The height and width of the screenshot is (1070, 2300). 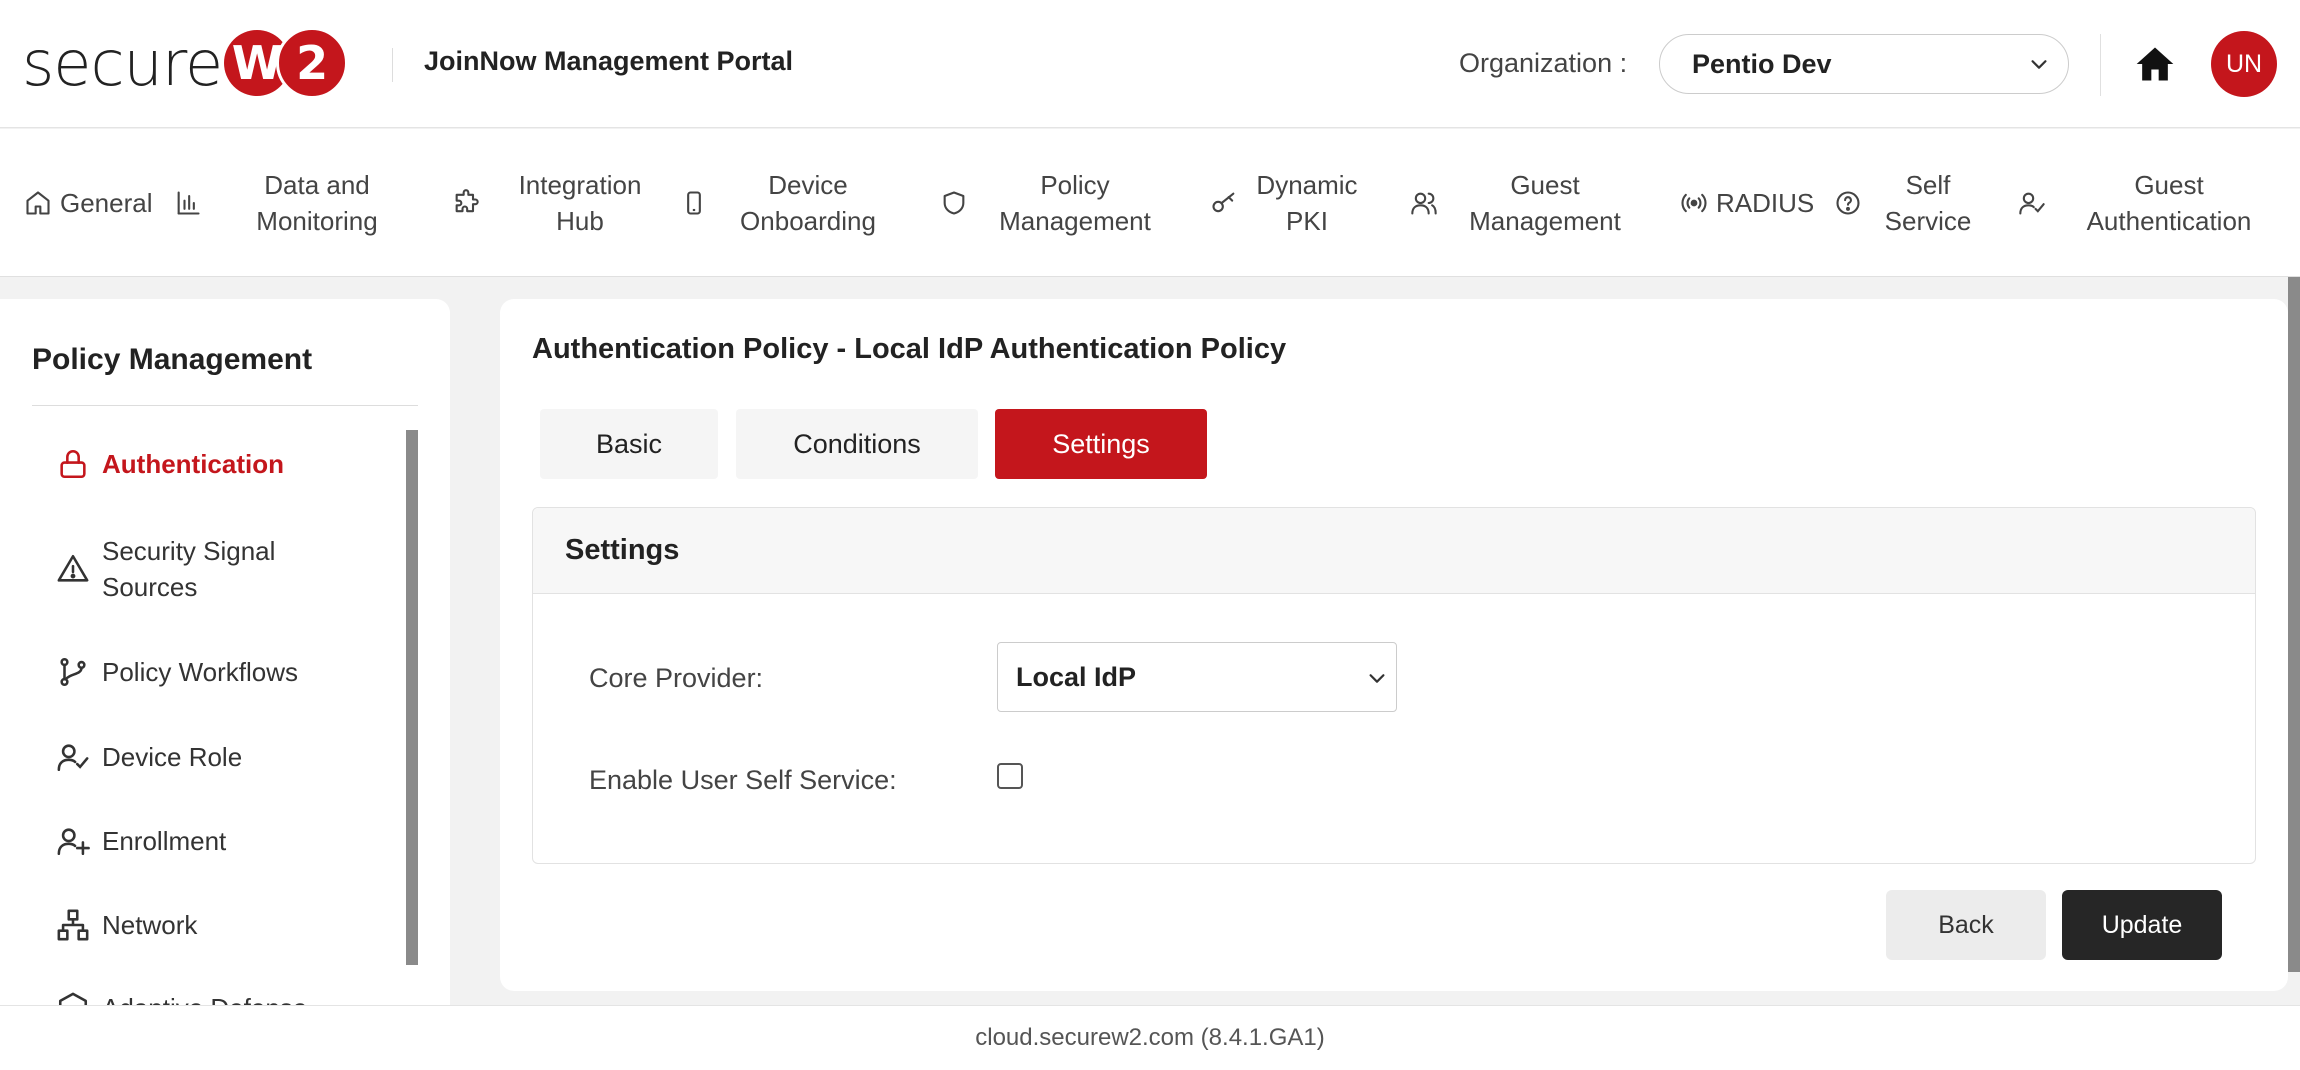 What do you see at coordinates (2294, 624) in the screenshot?
I see `page-scrollbar` at bounding box center [2294, 624].